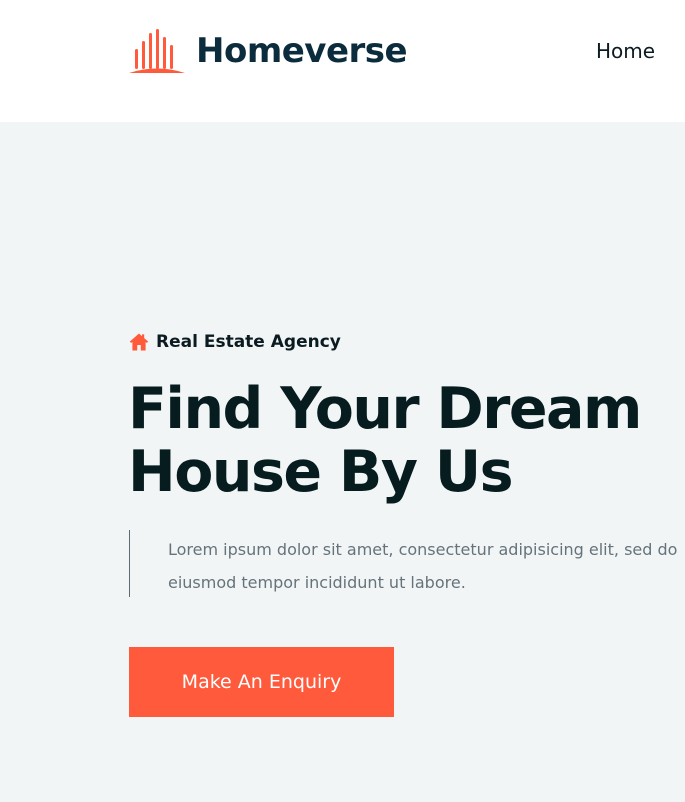 The width and height of the screenshot is (685, 802). Describe the element at coordinates (261, 682) in the screenshot. I see `make-enquiry-button: Make An Enquiry` at that location.